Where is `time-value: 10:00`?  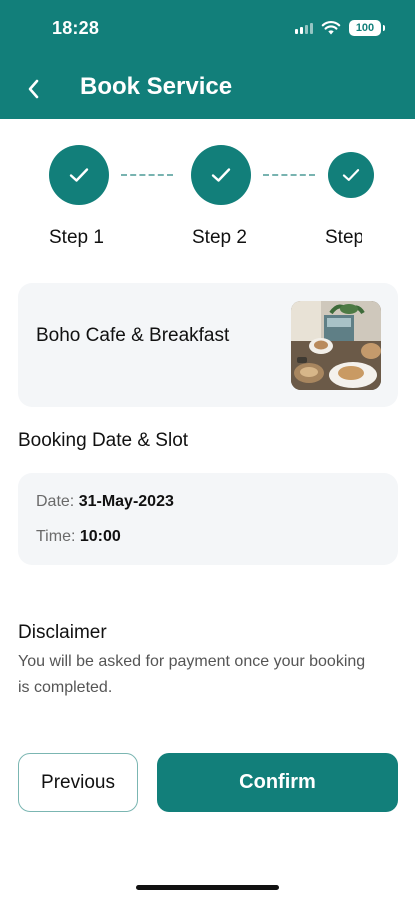
time-value: 10:00 is located at coordinates (100, 536).